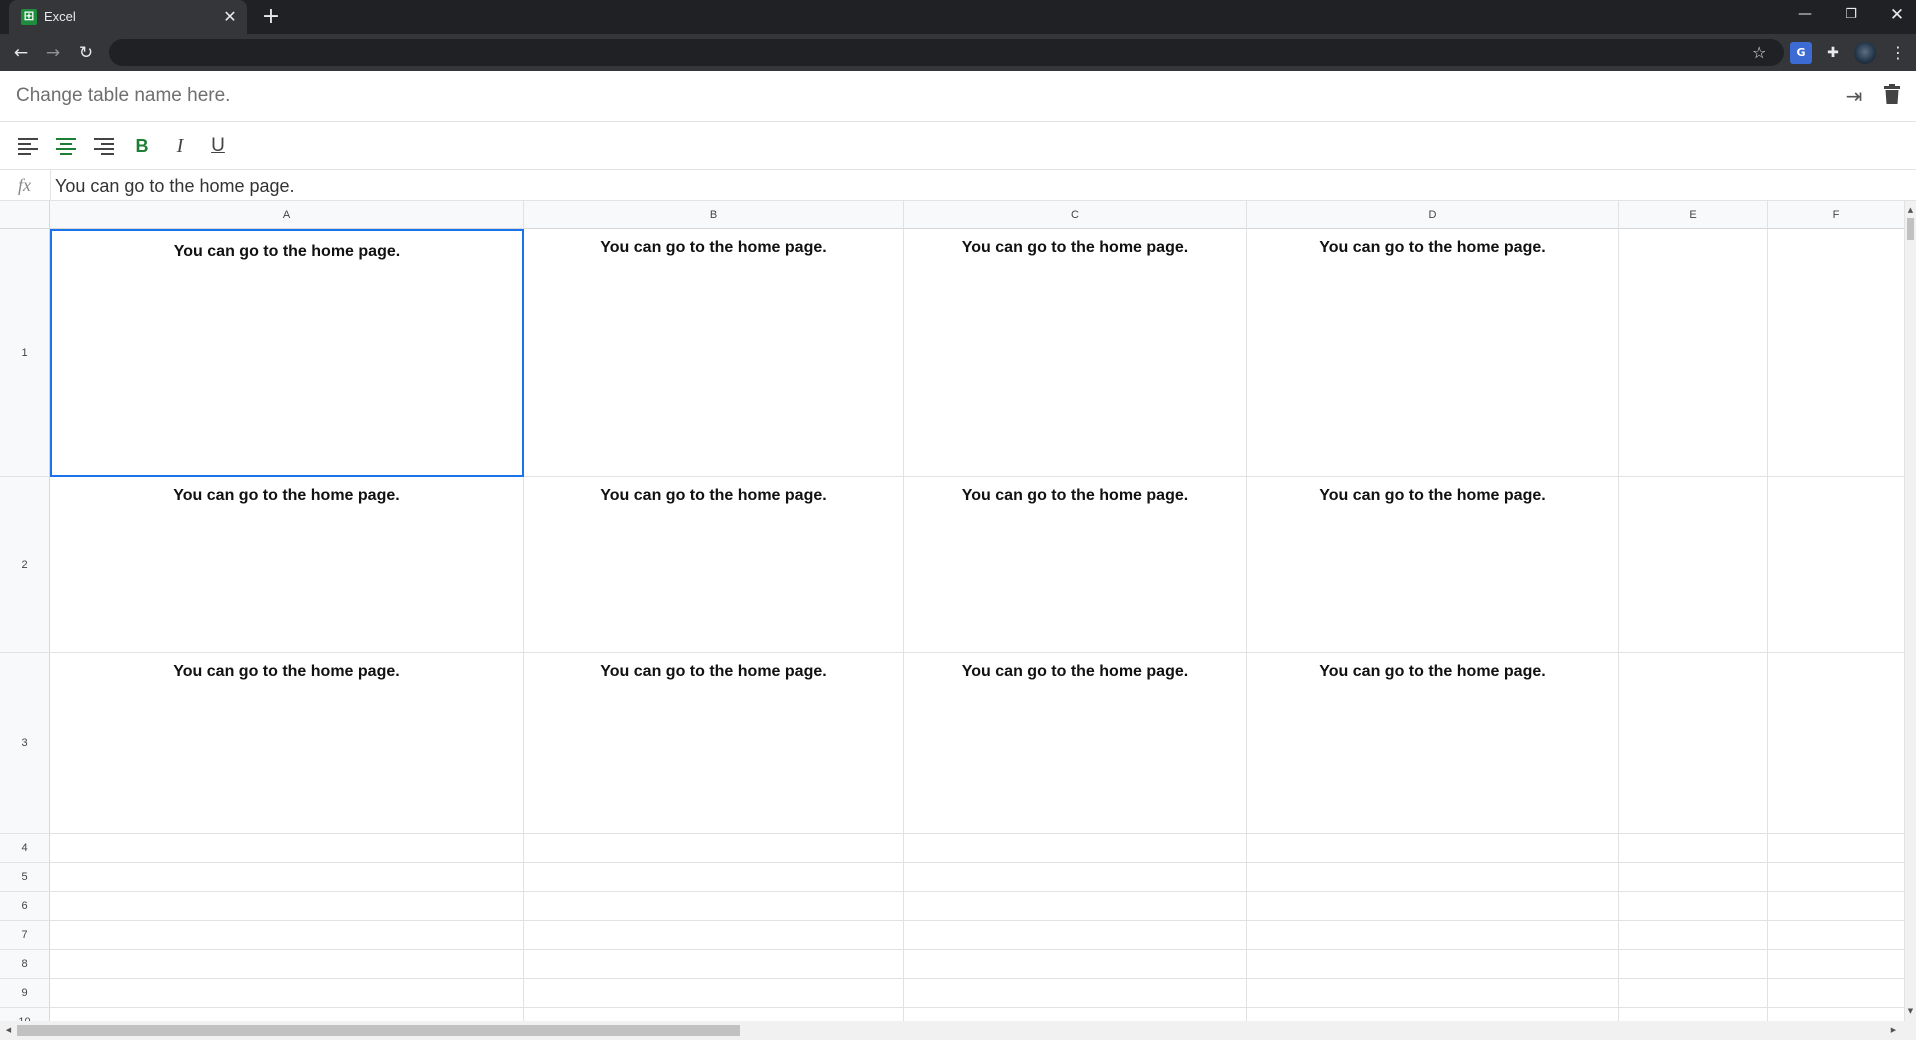 This screenshot has height=1040, width=1916. Describe the element at coordinates (1693, 935) in the screenshot. I see `cell-e7` at that location.